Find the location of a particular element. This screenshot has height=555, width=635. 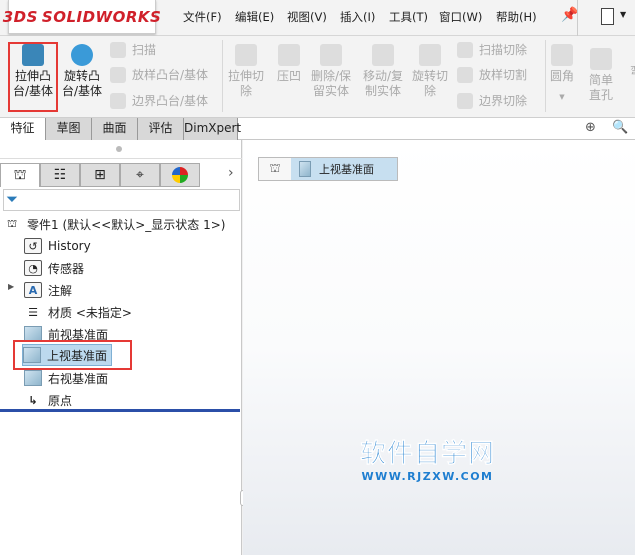

tab-dimxpertmanager: ⌖ is located at coordinates (140, 175).